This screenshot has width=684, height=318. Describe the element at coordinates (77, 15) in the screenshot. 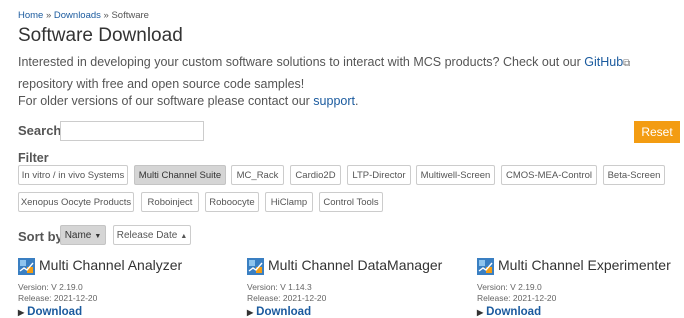

I see `breadcrumb-downloads: Downloads` at that location.